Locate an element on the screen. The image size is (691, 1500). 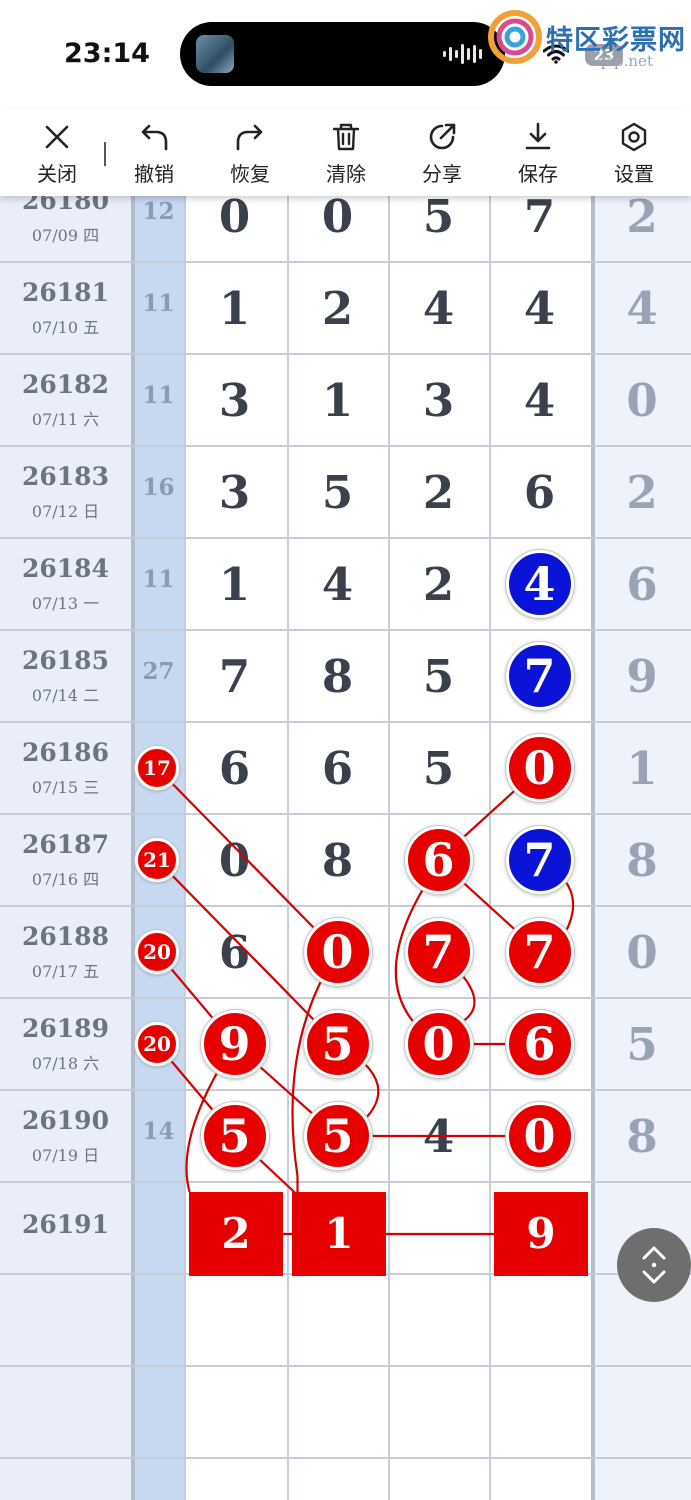
issue-date: 07/09 四 is located at coordinates (65, 235).